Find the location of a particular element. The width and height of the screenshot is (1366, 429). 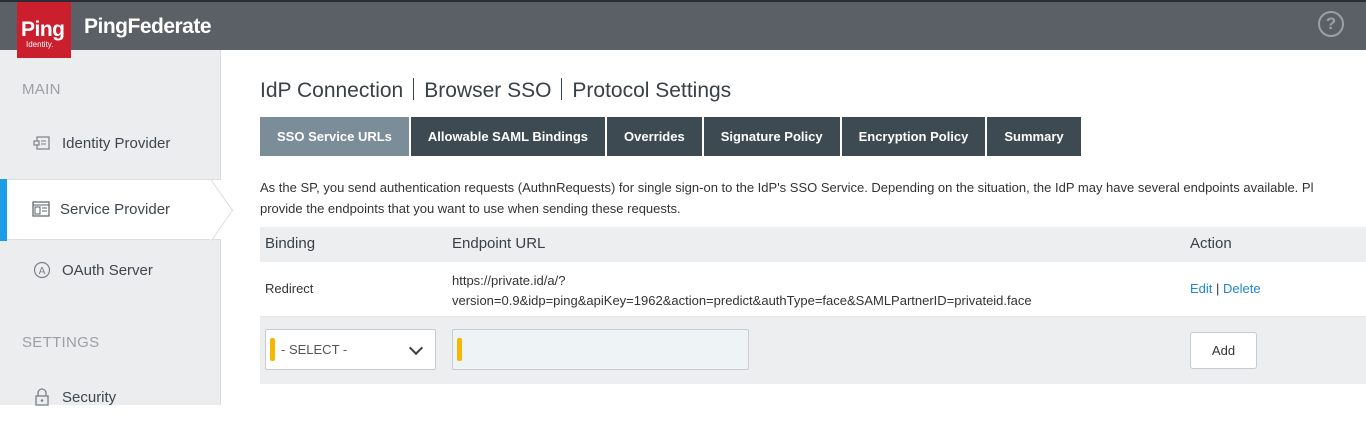

column-header-endpoint-url: Endpoint URL is located at coordinates (499, 243).